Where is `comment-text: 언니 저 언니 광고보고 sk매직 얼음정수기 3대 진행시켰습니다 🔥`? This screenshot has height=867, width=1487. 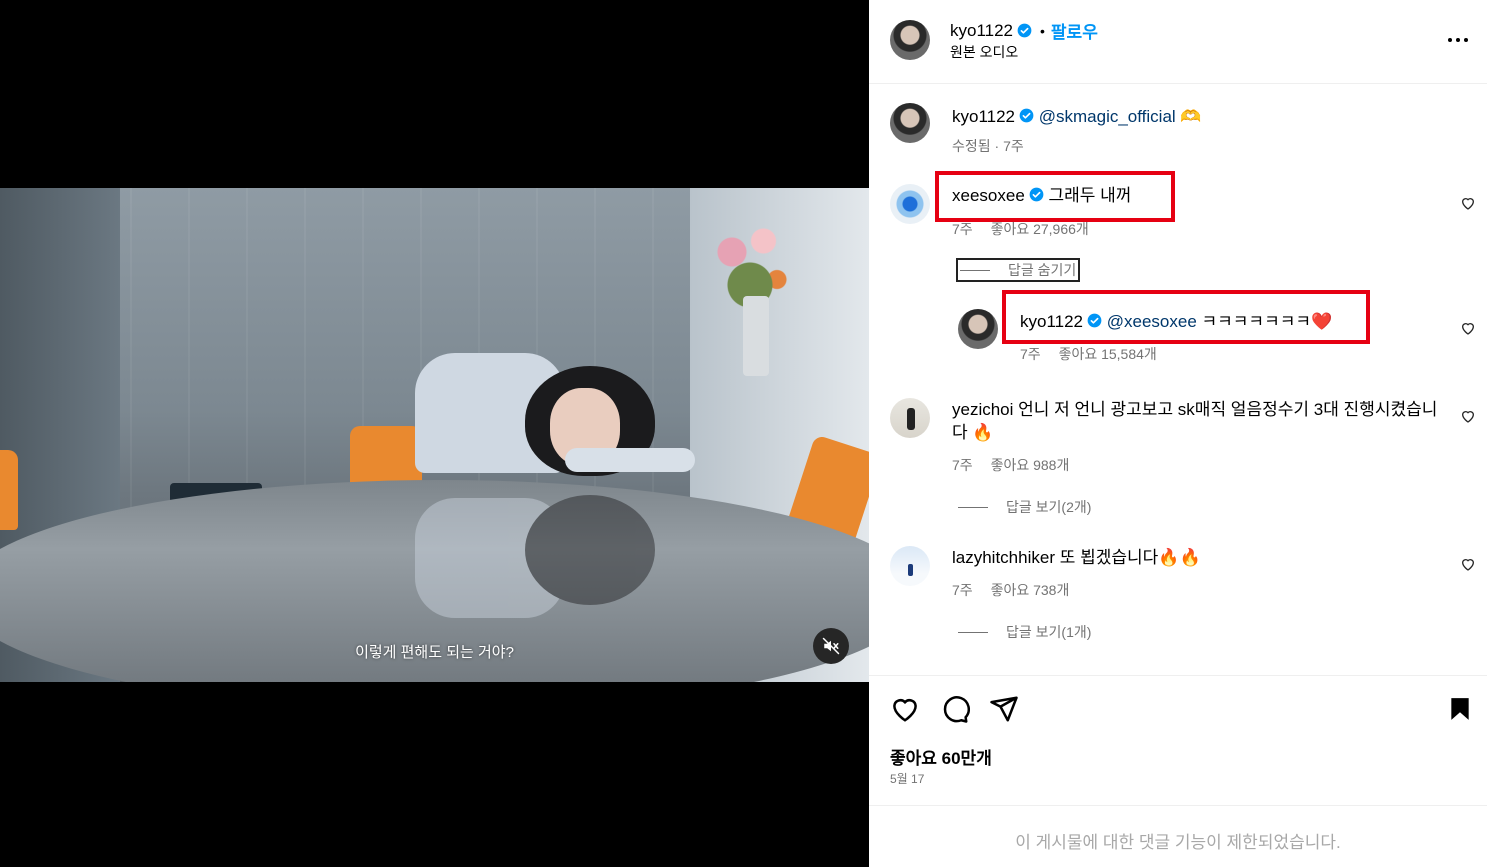
comment-text: 언니 저 언니 광고보고 sk매직 얼음정수기 3대 진행시켰습니다 🔥 is located at coordinates (1195, 421).